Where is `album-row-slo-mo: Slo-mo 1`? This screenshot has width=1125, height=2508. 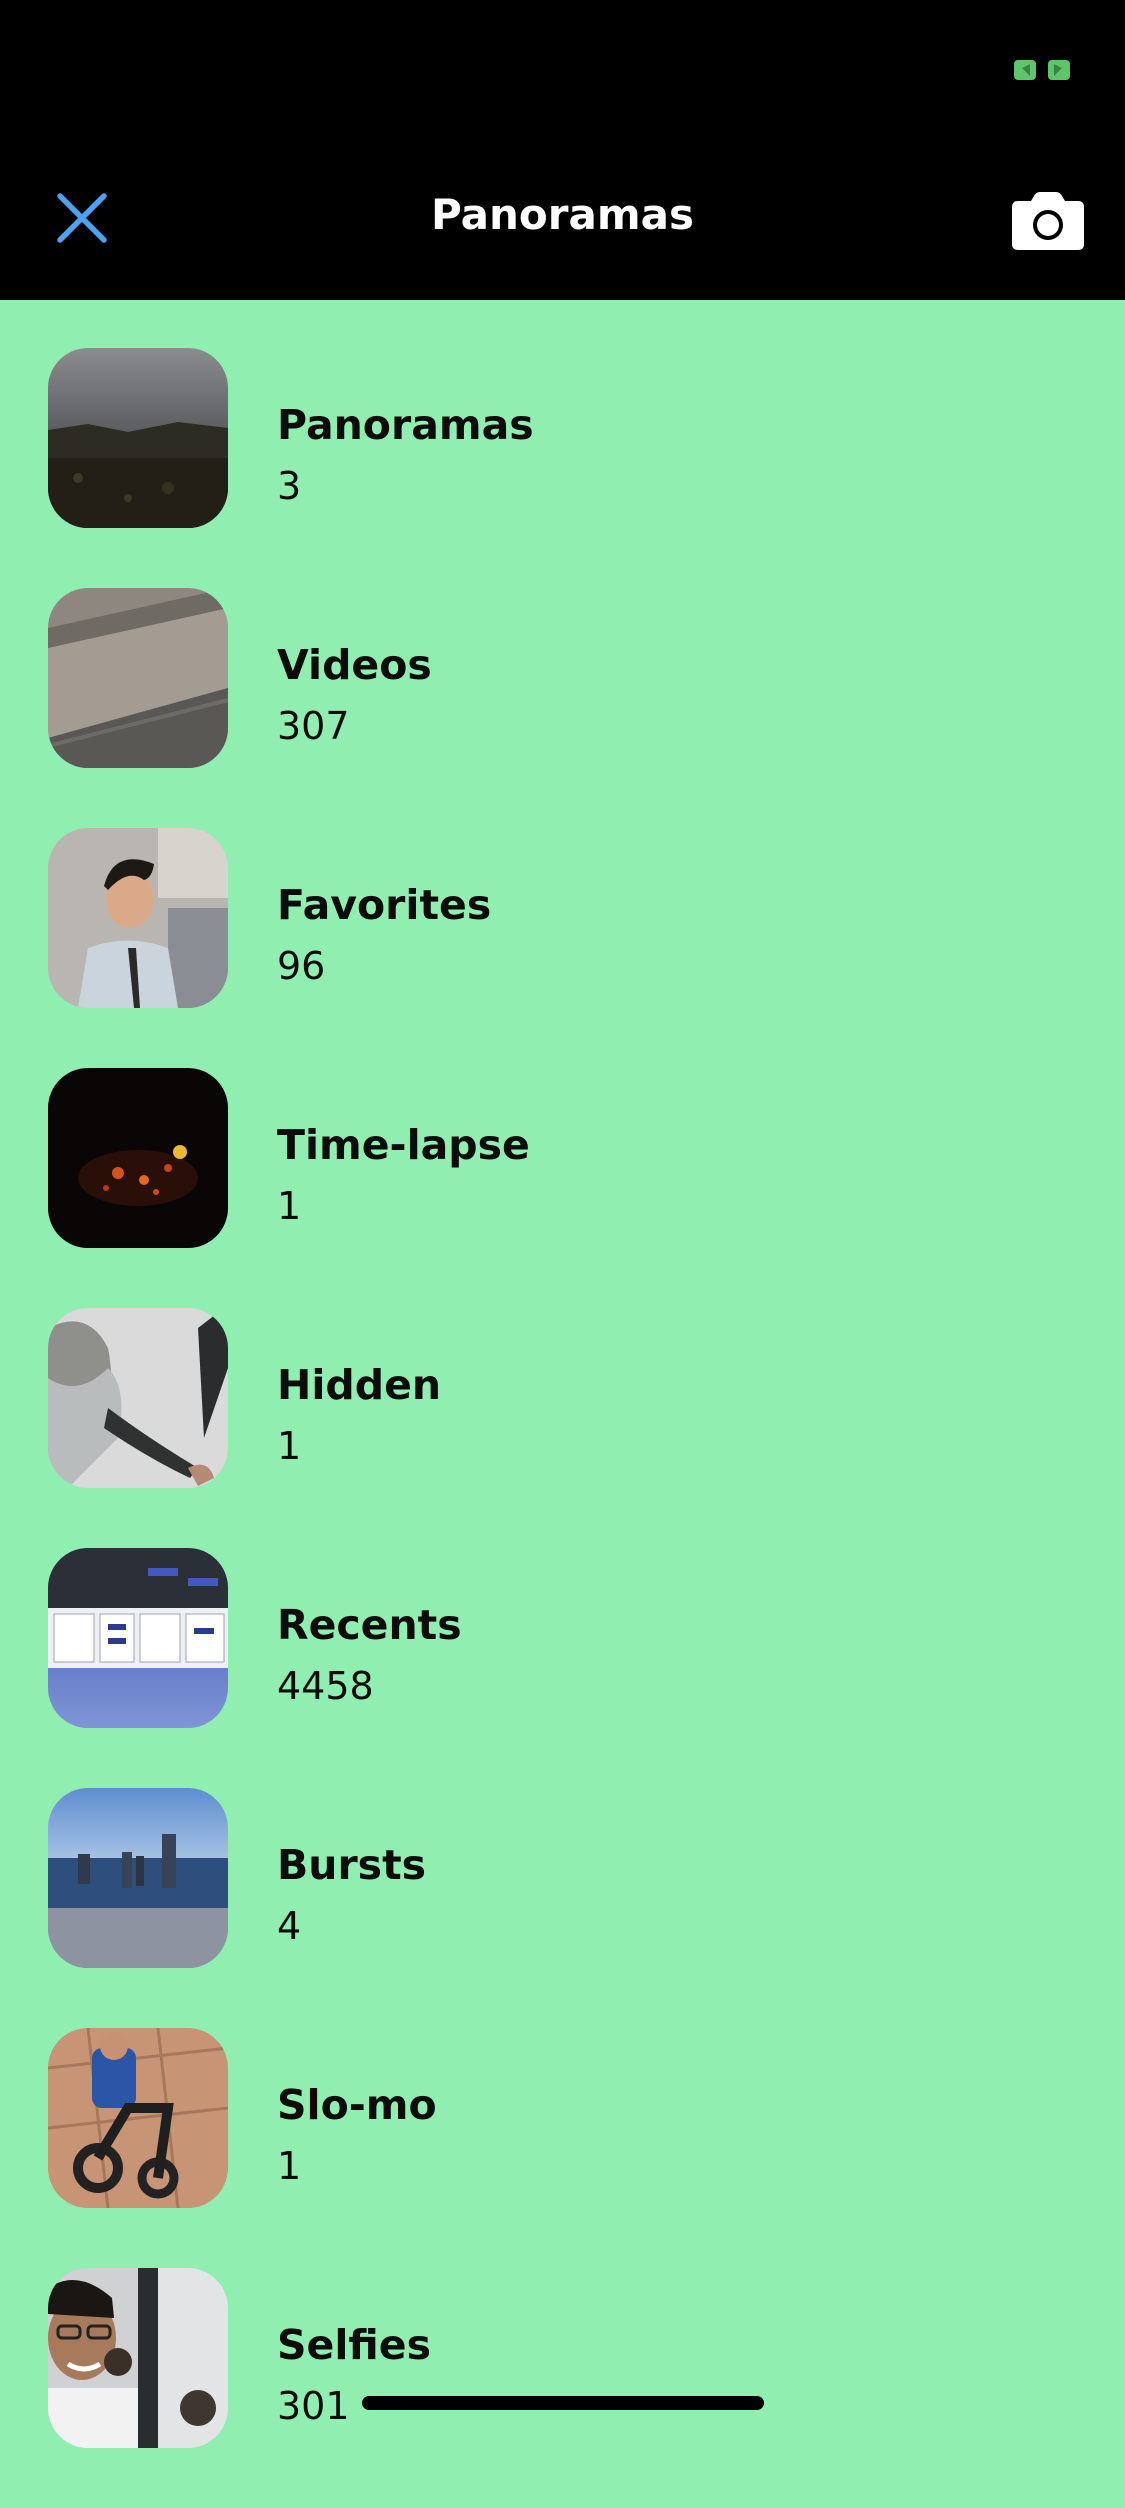
album-row-slo-mo: Slo-mo 1 is located at coordinates (562, 2148).